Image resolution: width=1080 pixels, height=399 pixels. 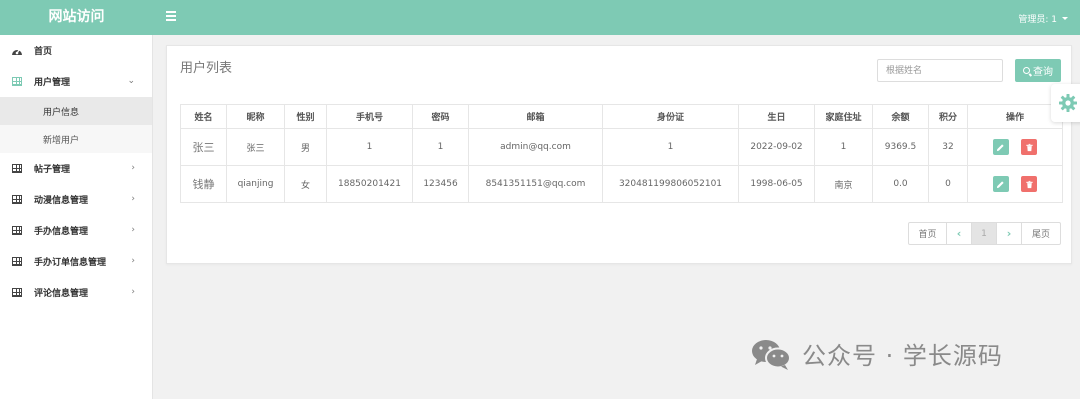 What do you see at coordinates (1026, 70) in the screenshot?
I see `search-icon` at bounding box center [1026, 70].